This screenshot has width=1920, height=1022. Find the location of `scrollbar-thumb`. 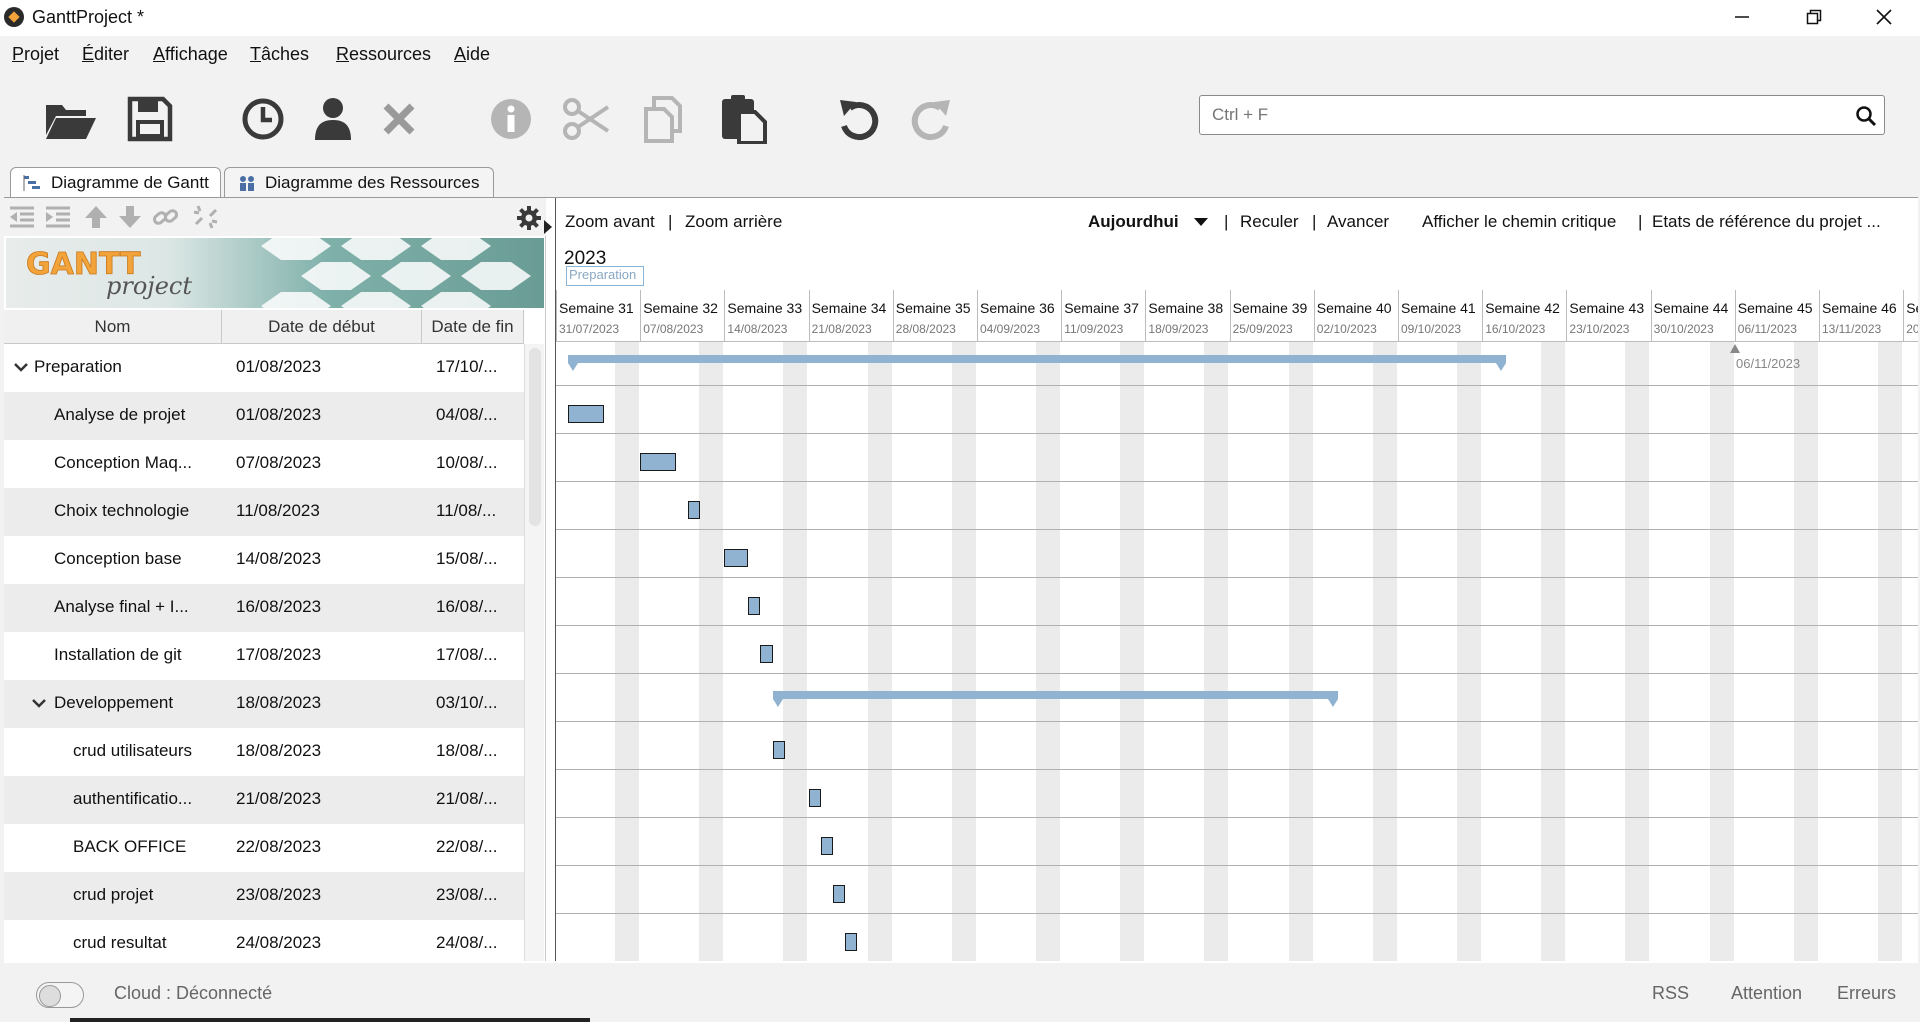

scrollbar-thumb is located at coordinates (535, 437).